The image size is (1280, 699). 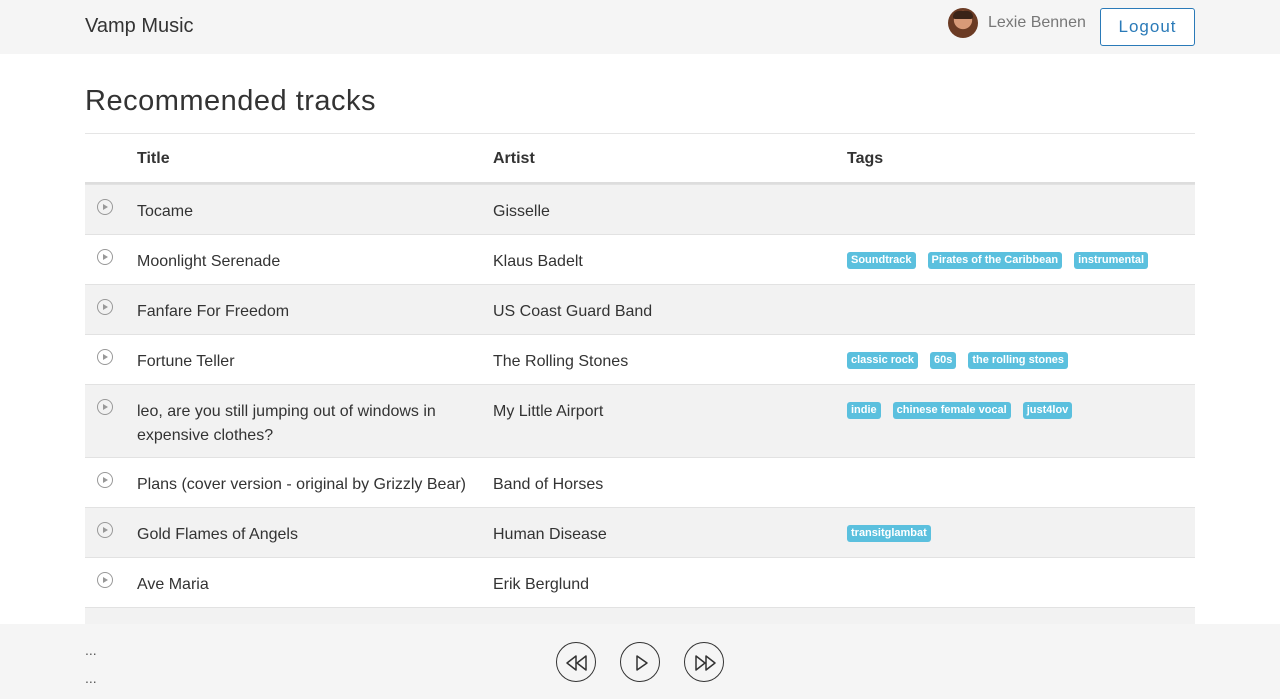 I want to click on avatar, so click(x=963, y=23).